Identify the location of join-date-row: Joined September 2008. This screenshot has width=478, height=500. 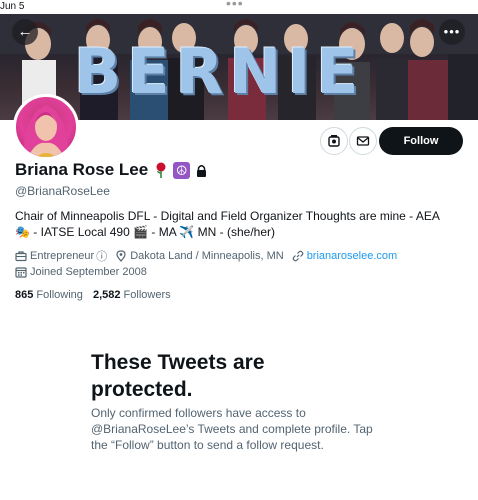
(85, 272).